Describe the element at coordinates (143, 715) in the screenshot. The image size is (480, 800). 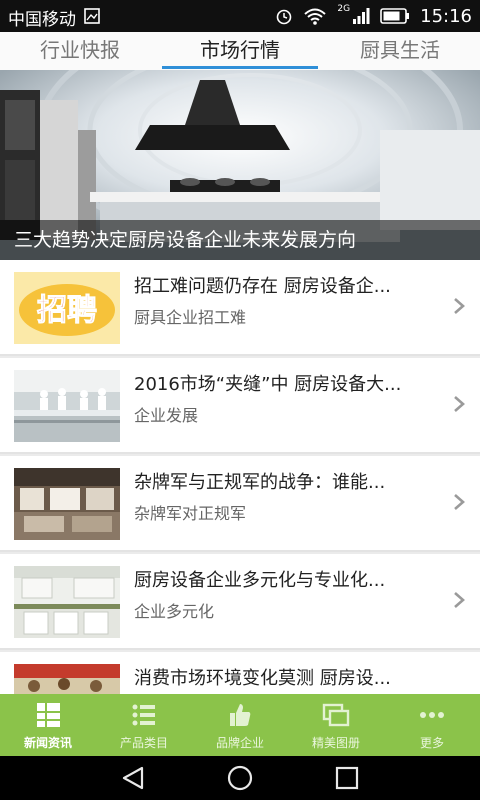
I see `list-icon` at that location.